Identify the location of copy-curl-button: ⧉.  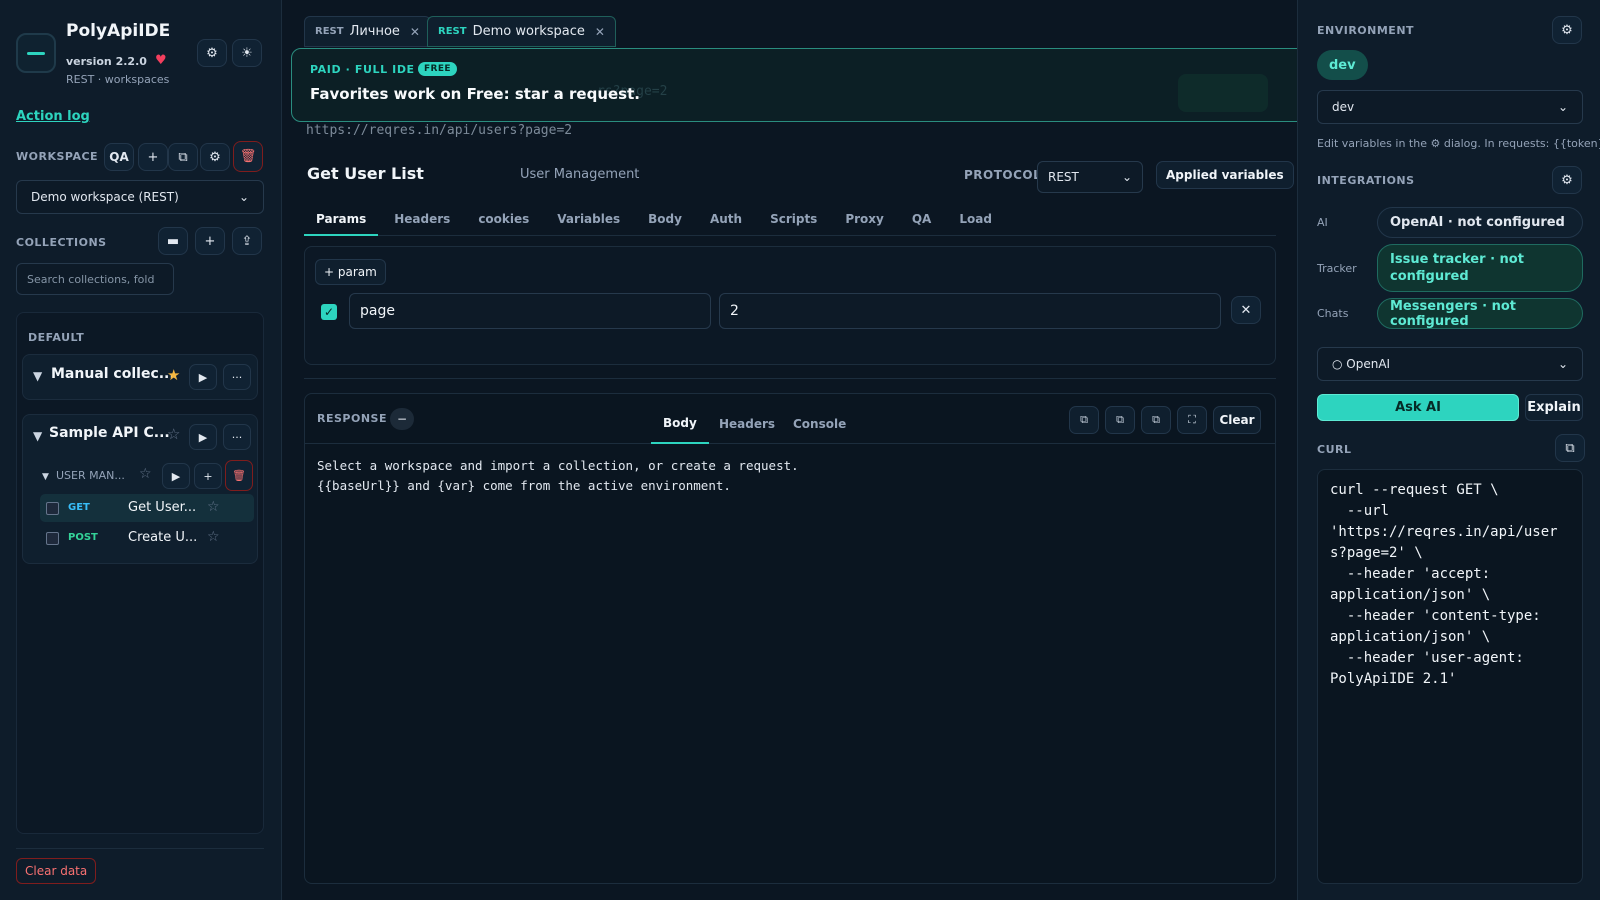
(1570, 448).